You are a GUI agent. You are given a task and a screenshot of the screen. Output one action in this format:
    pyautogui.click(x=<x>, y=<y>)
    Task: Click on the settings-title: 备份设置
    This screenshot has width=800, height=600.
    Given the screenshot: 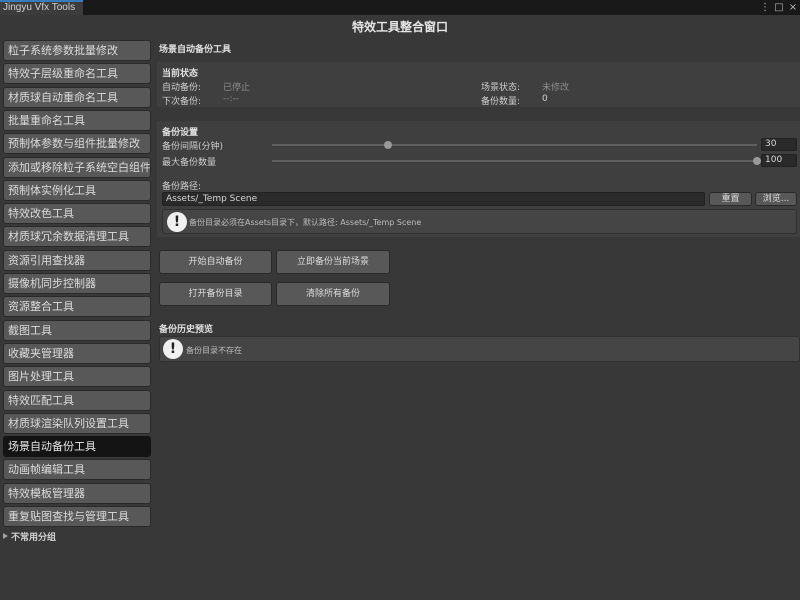 What is the action you would take?
    pyautogui.click(x=180, y=133)
    